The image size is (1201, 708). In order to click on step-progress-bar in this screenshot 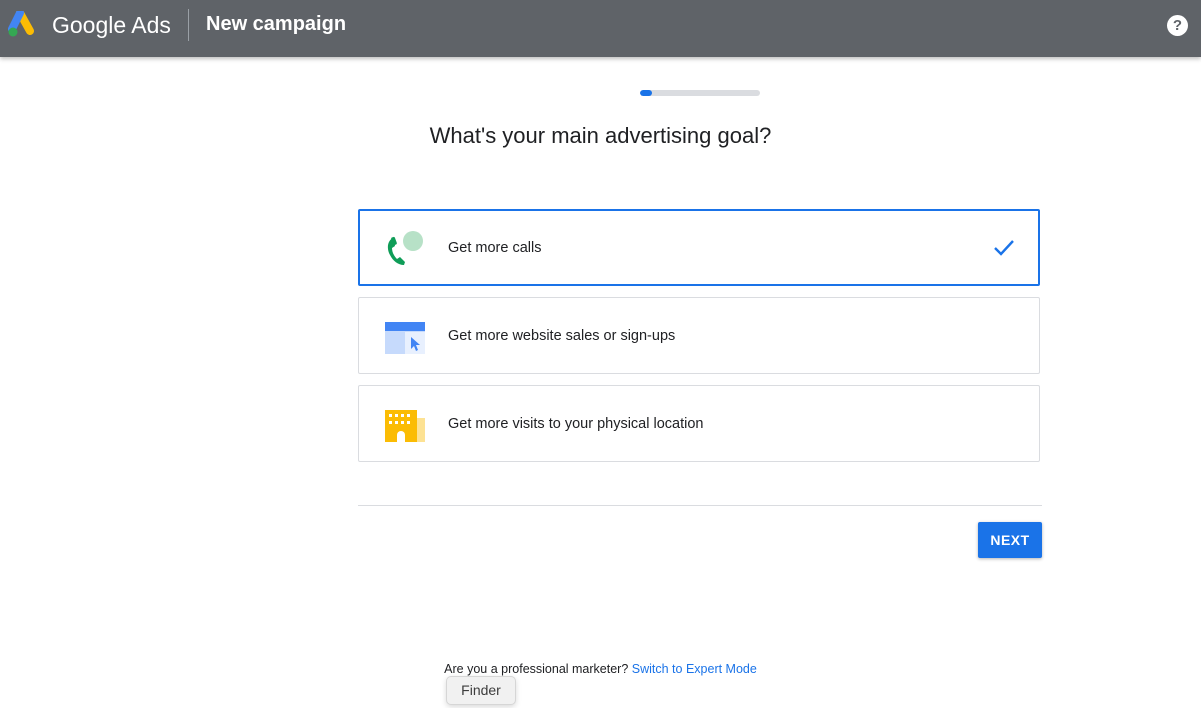, I will do `click(700, 93)`.